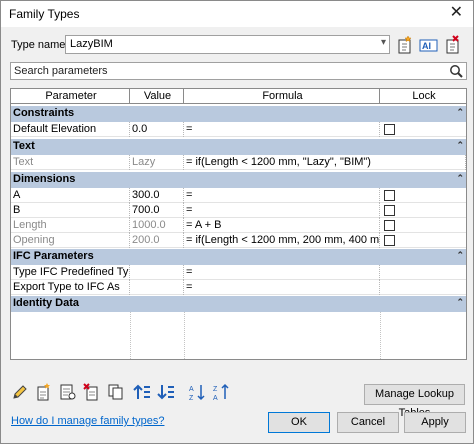 Image resolution: width=474 pixels, height=444 pixels. I want to click on param-formula: = A + B, so click(282, 225).